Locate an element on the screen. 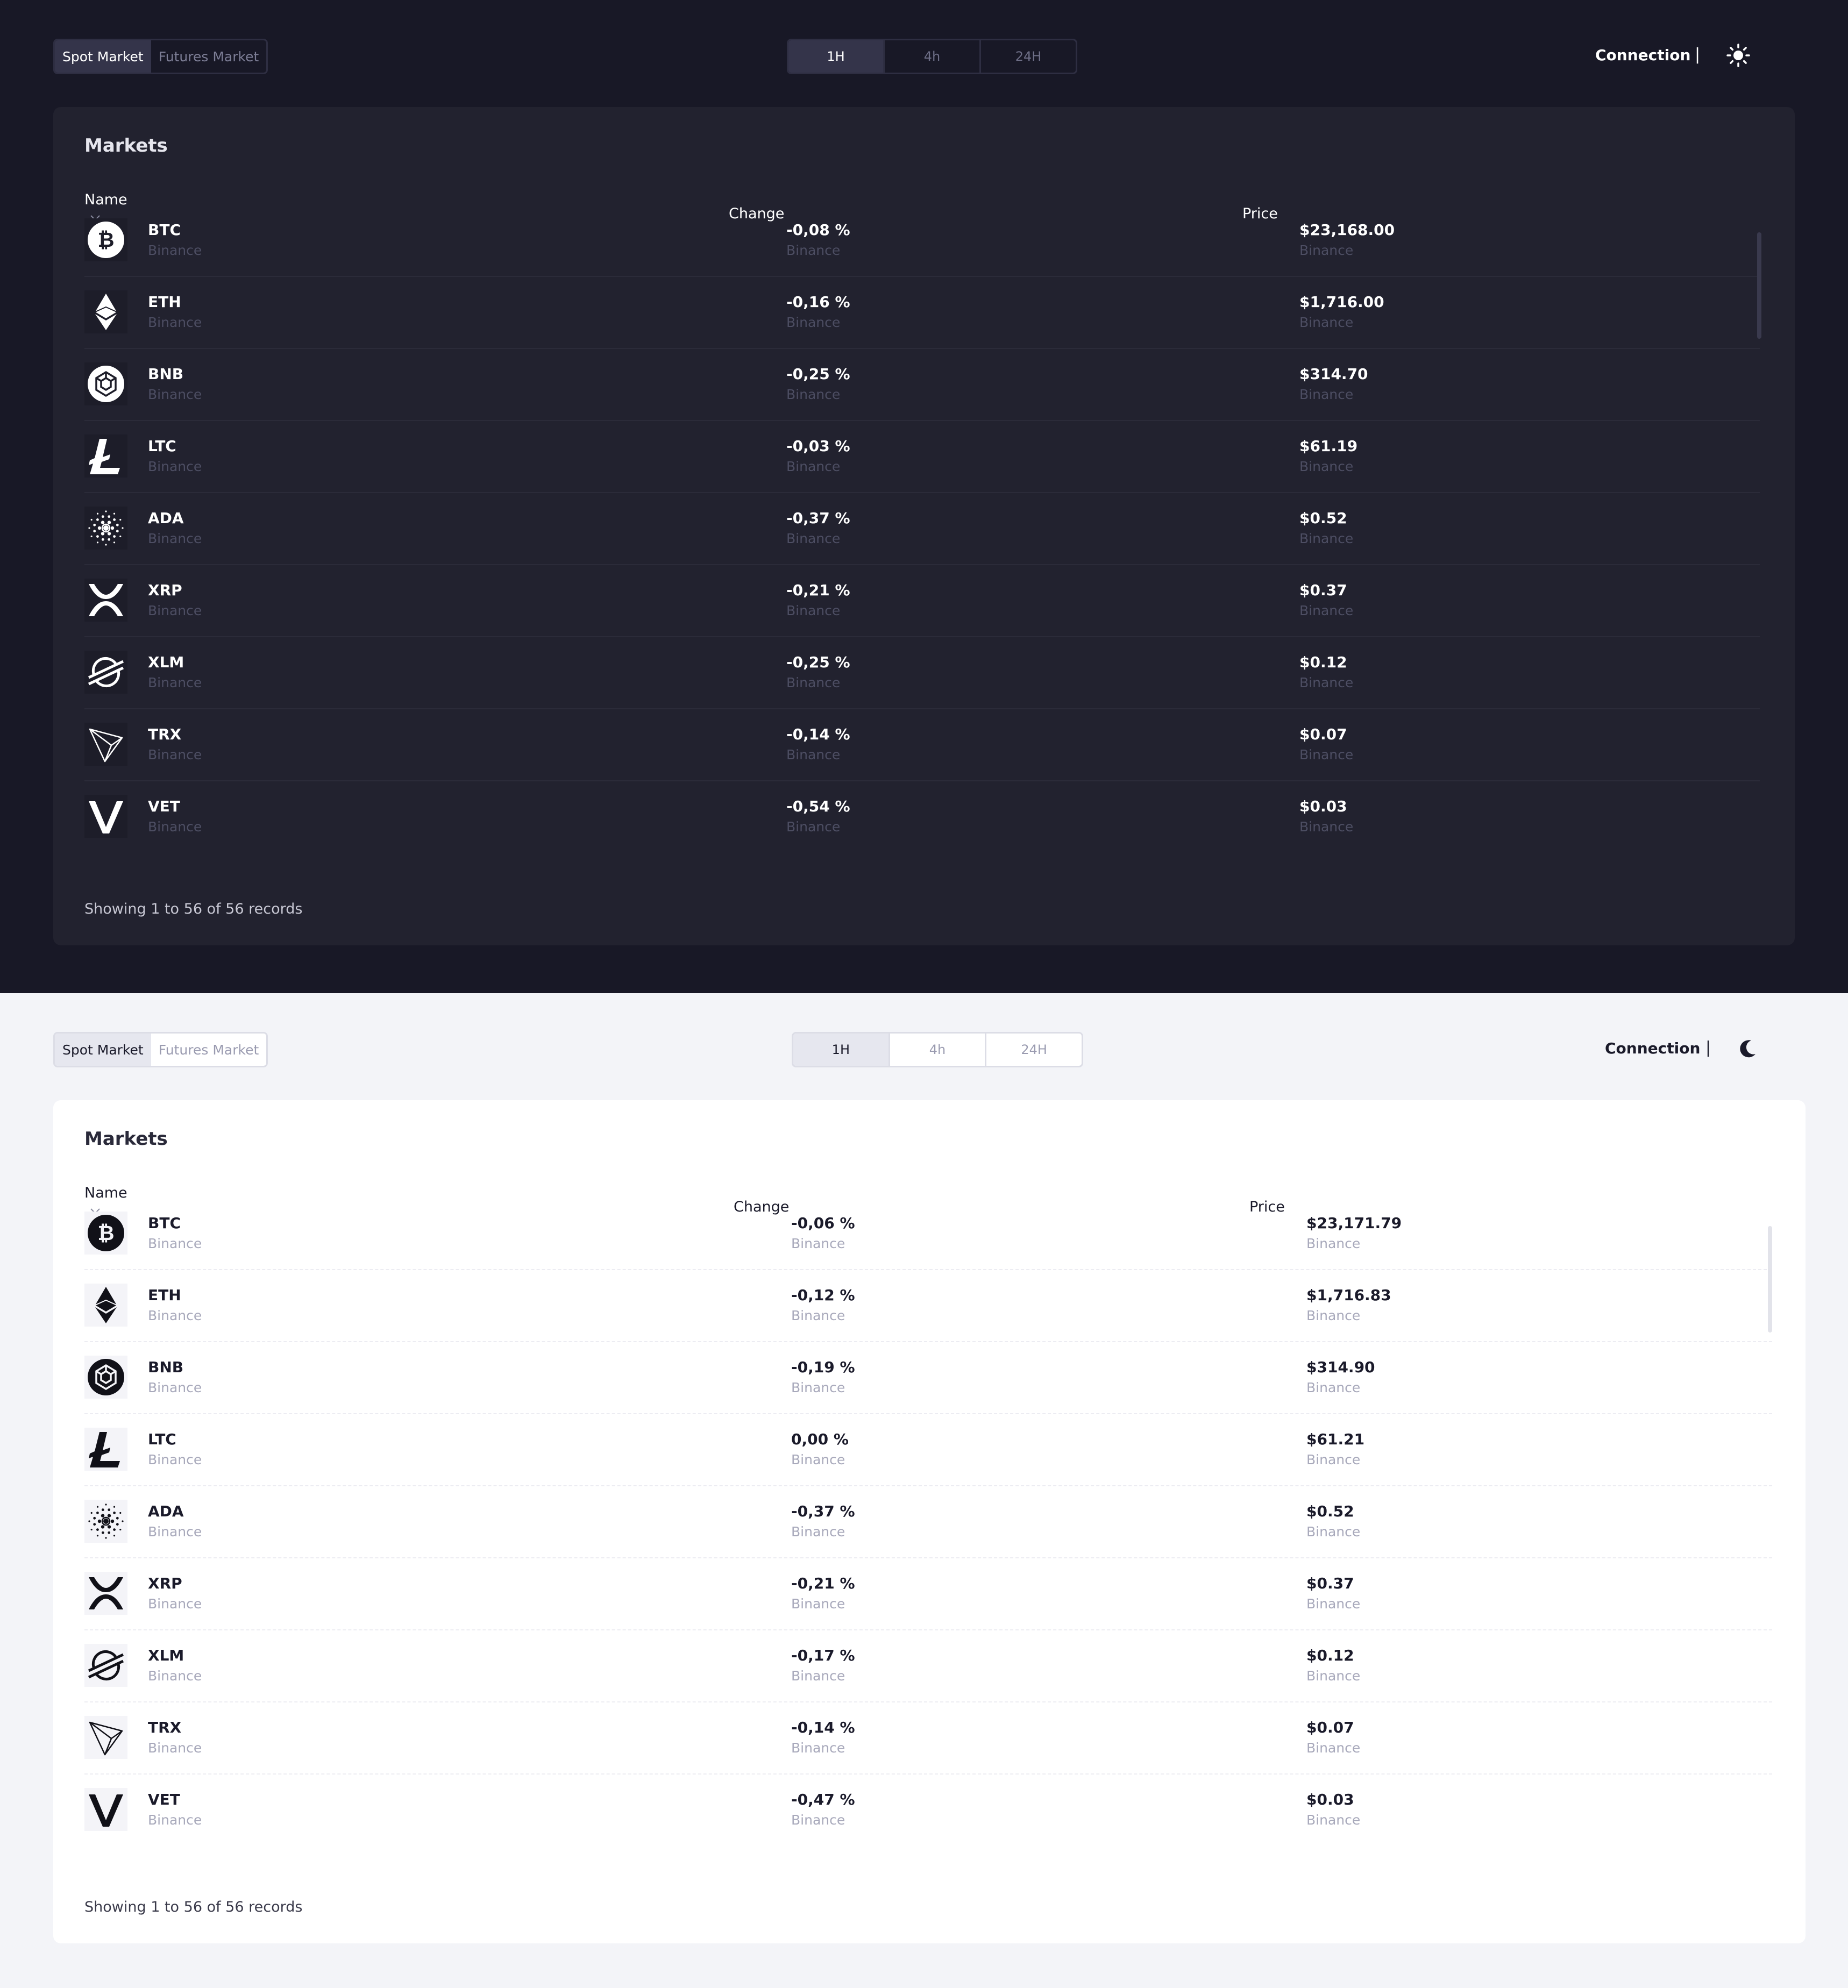 This screenshot has height=1988, width=1848. price-value: $314.90 is located at coordinates (1340, 1367).